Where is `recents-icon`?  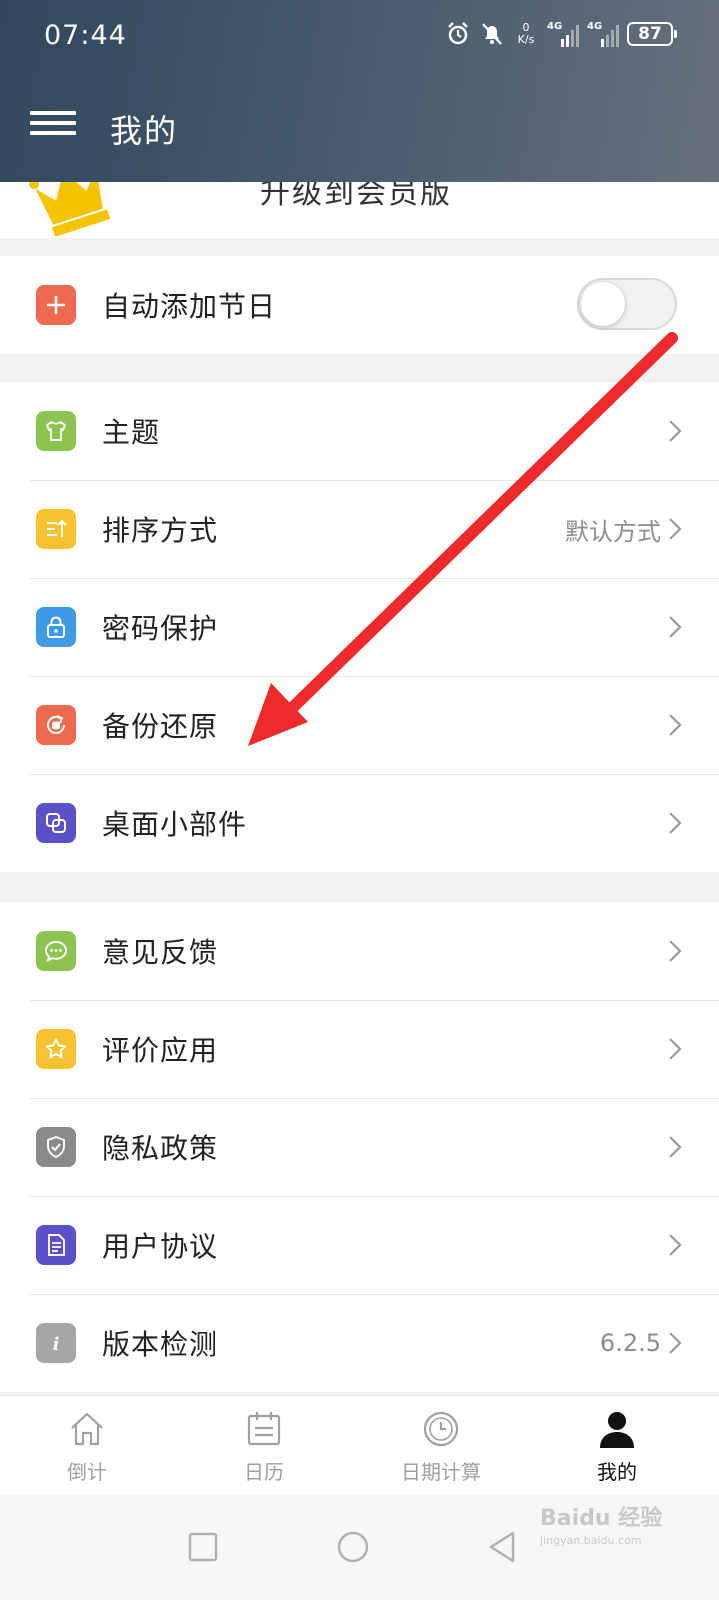
recents-icon is located at coordinates (203, 1547).